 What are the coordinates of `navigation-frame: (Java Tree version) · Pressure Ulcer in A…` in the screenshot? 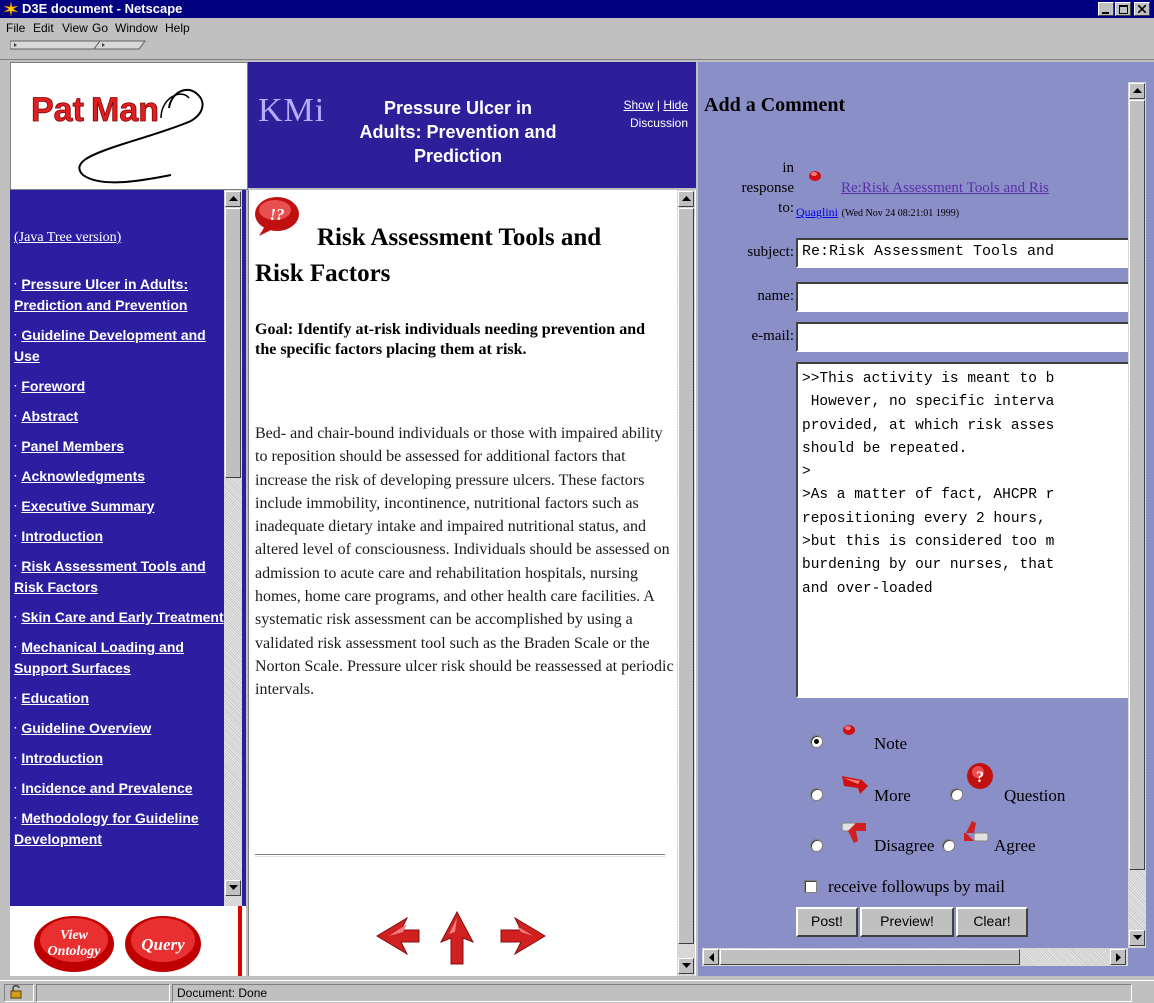 It's located at (128, 548).